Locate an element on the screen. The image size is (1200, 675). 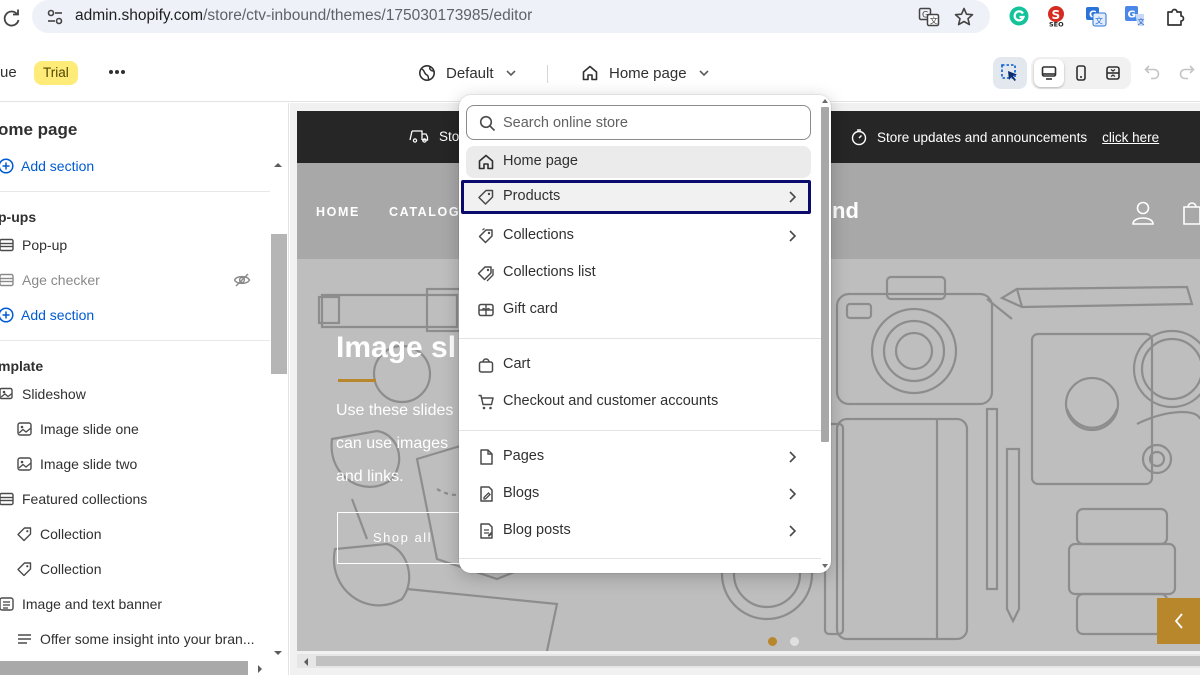
store-logo: nd is located at coordinates (845, 211).